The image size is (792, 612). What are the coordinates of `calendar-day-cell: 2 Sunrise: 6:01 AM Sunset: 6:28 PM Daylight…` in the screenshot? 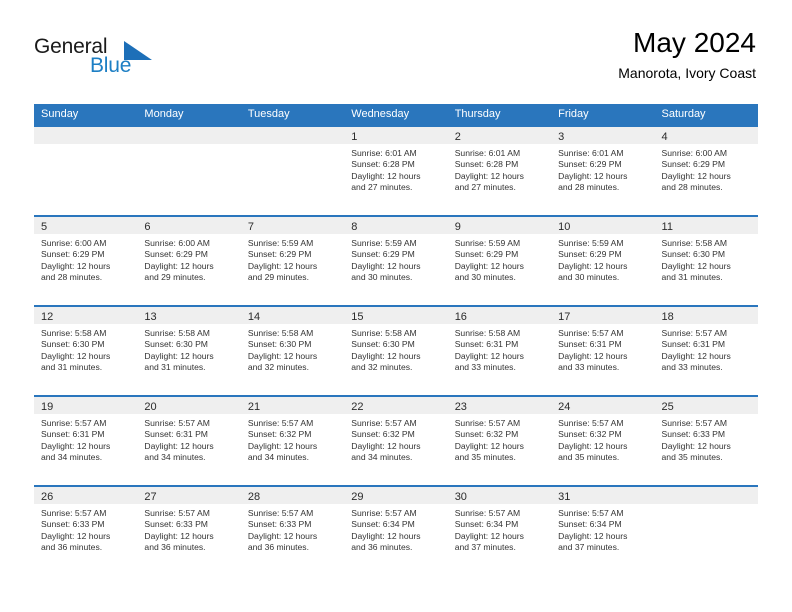 It's located at (499, 170).